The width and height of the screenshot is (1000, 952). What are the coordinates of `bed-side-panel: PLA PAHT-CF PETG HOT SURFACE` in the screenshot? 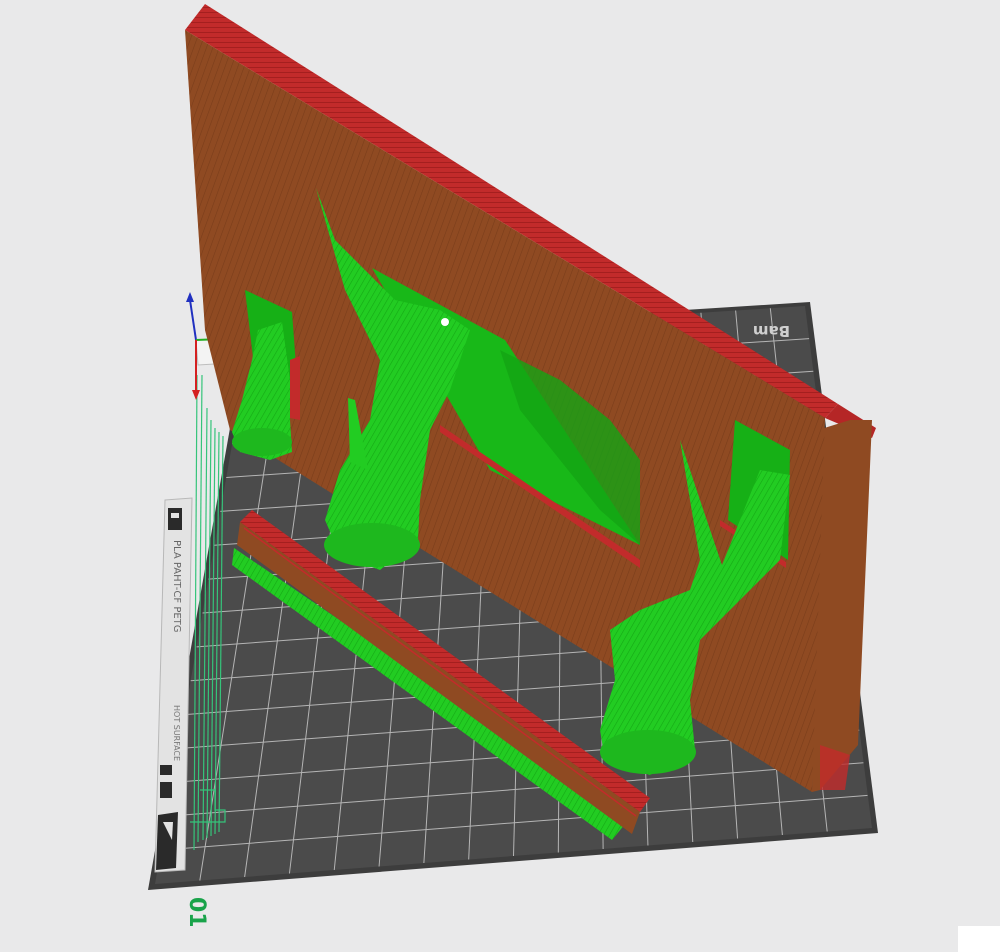 It's located at (173, 685).